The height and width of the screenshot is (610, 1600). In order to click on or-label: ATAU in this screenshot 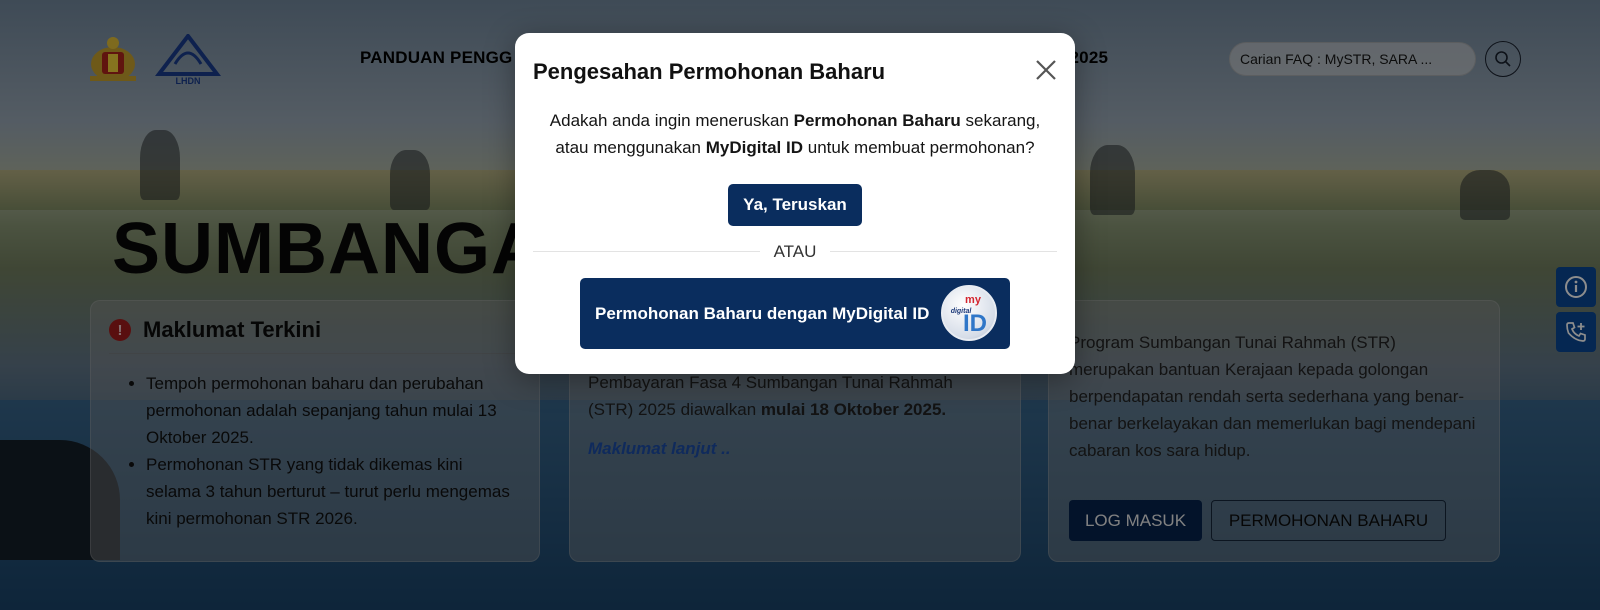, I will do `click(795, 251)`.